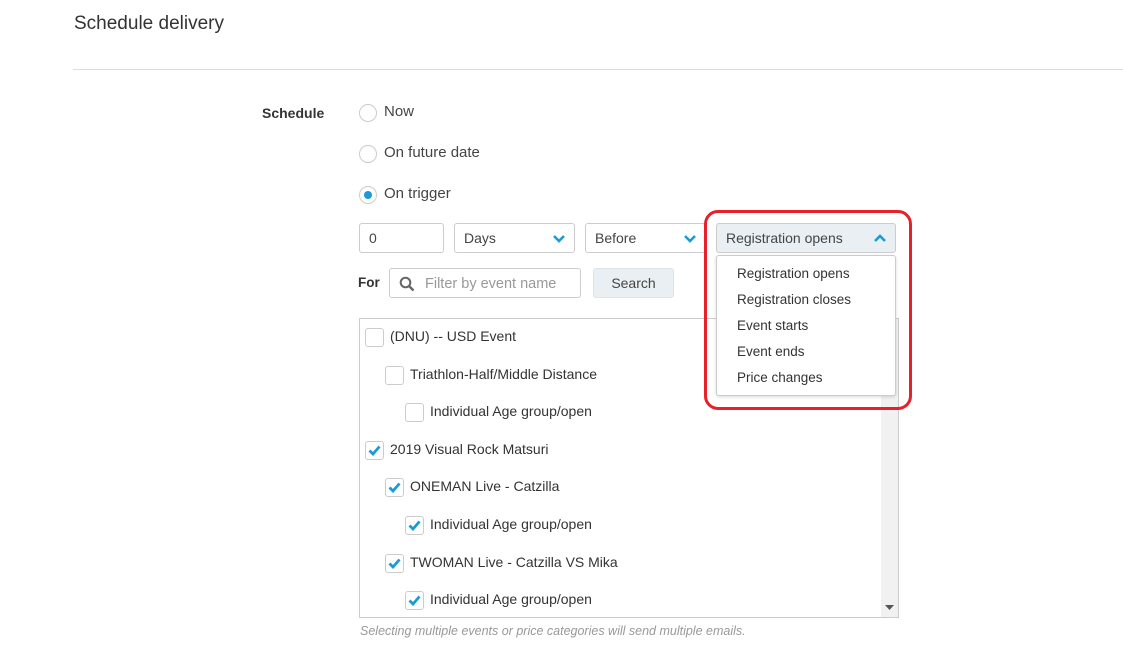 This screenshot has height=661, width=1123. Describe the element at coordinates (417, 193) in the screenshot. I see `radio-label: On trigger` at that location.